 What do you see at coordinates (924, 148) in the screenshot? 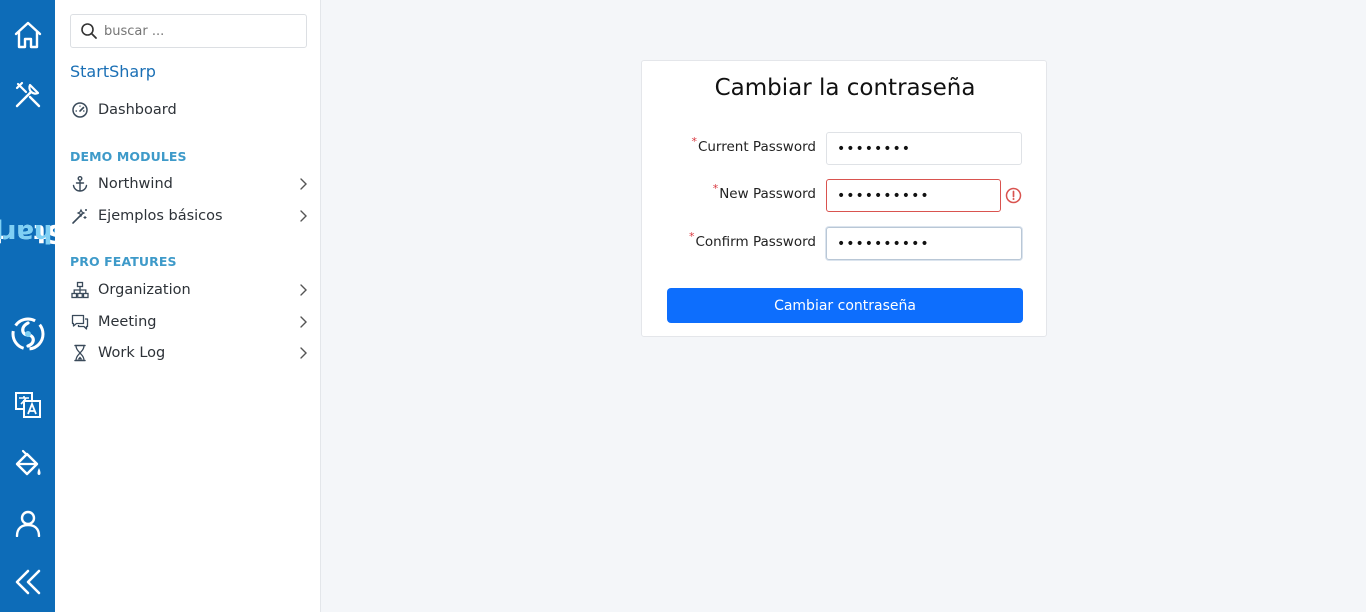
I see `current-password-field` at bounding box center [924, 148].